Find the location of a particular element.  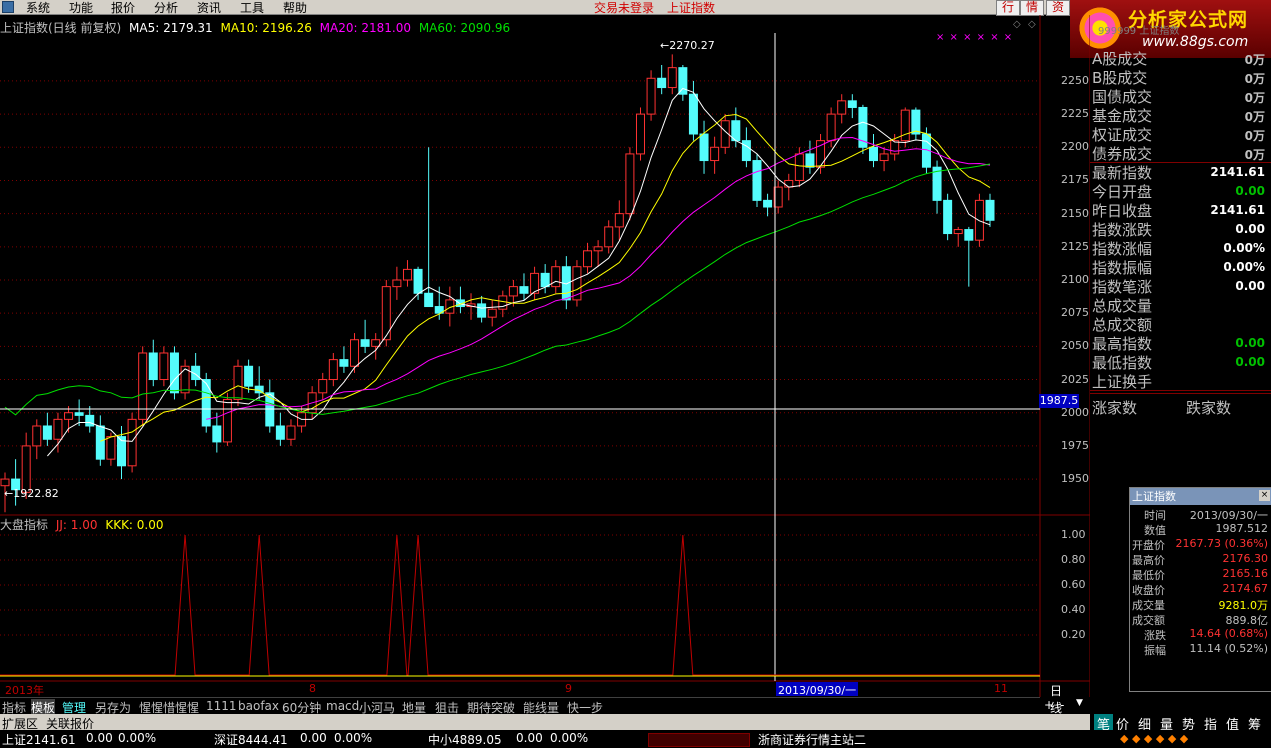

marker-stars: × × × × × × is located at coordinates (975, 37).